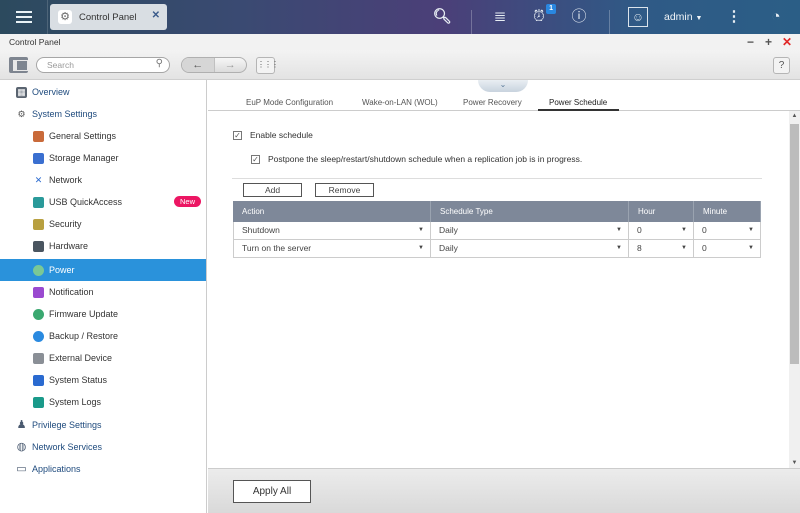 The height and width of the screenshot is (513, 800). Describe the element at coordinates (661, 231) in the screenshot. I see `hour-select: 0 ▼` at that location.